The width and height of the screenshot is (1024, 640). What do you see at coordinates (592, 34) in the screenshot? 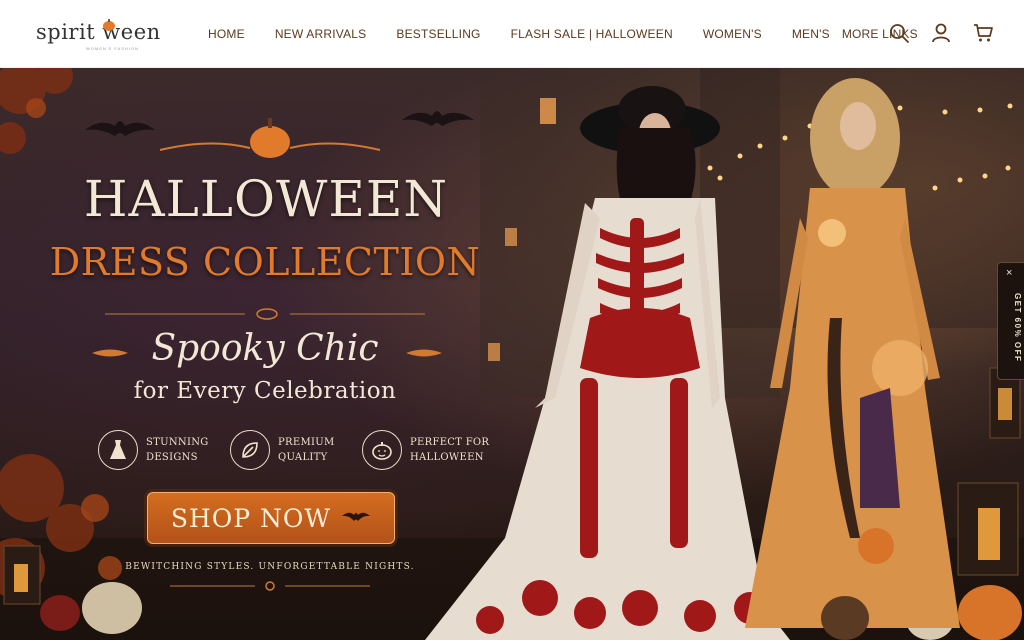
I see `nav-flash-sale-halloween: FLASH SALE | HALLOWEEN` at bounding box center [592, 34].